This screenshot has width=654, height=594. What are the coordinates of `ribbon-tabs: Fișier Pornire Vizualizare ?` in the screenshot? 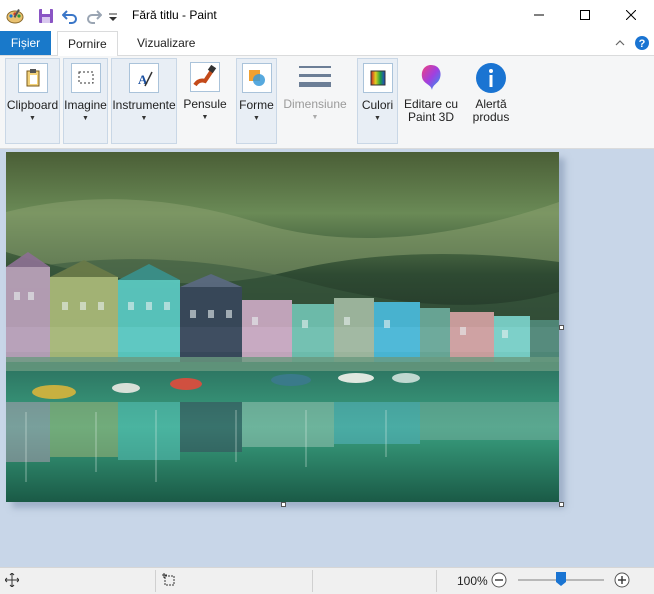 It's located at (327, 44).